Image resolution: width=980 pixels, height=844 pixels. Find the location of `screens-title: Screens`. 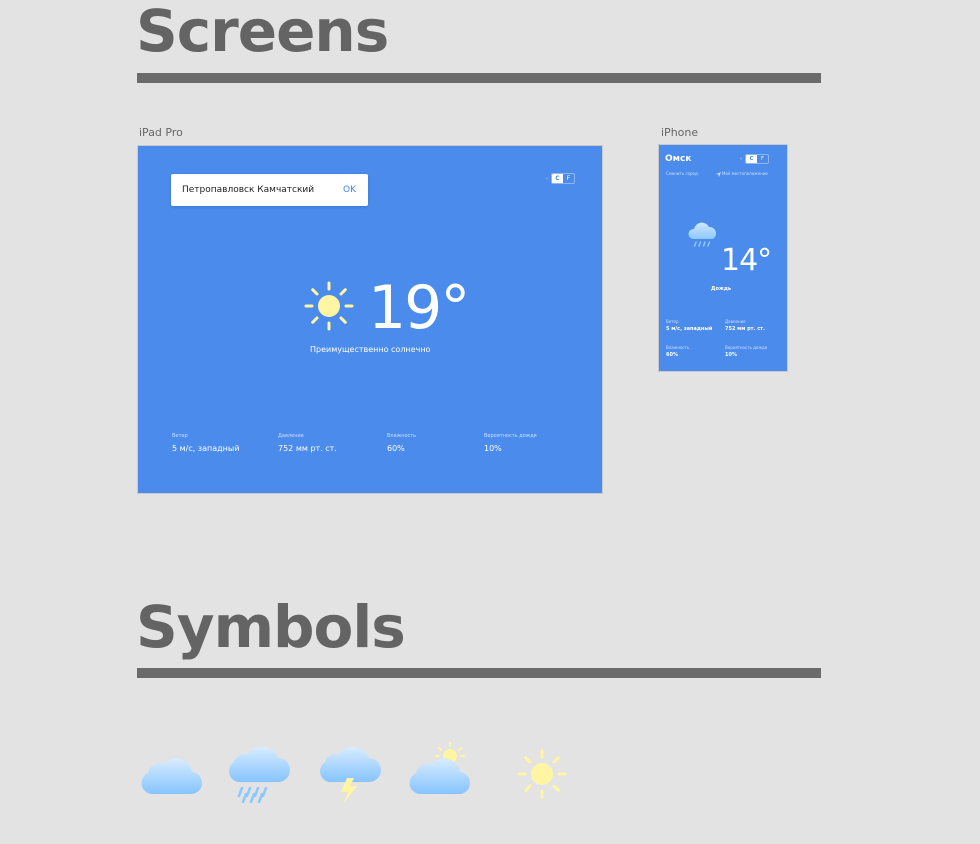

screens-title: Screens is located at coordinates (262, 32).